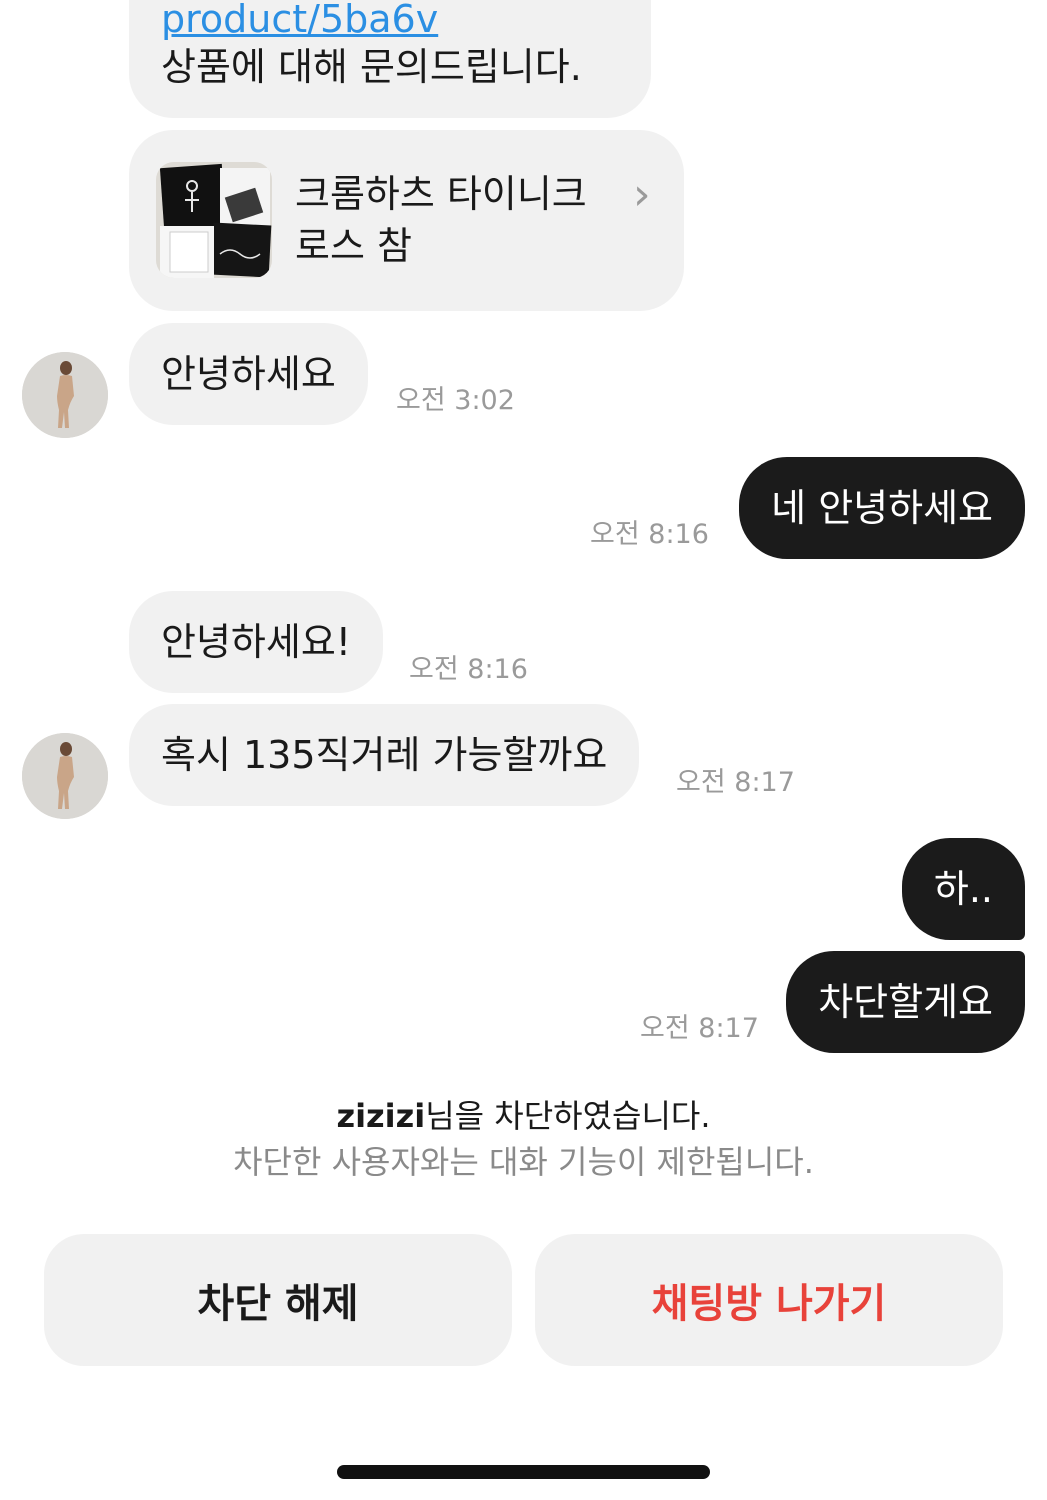 The width and height of the screenshot is (1047, 1500). I want to click on message-bubble-incoming: 안녕하세요!, so click(256, 642).